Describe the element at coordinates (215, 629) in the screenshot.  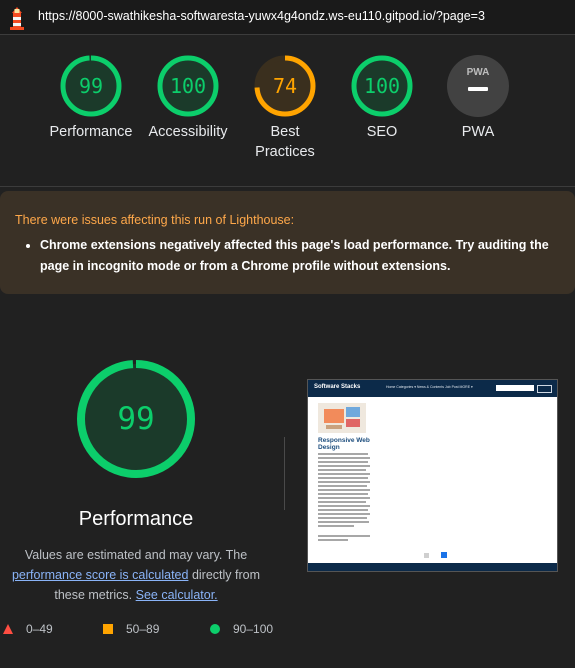
I see `circle-icon` at that location.